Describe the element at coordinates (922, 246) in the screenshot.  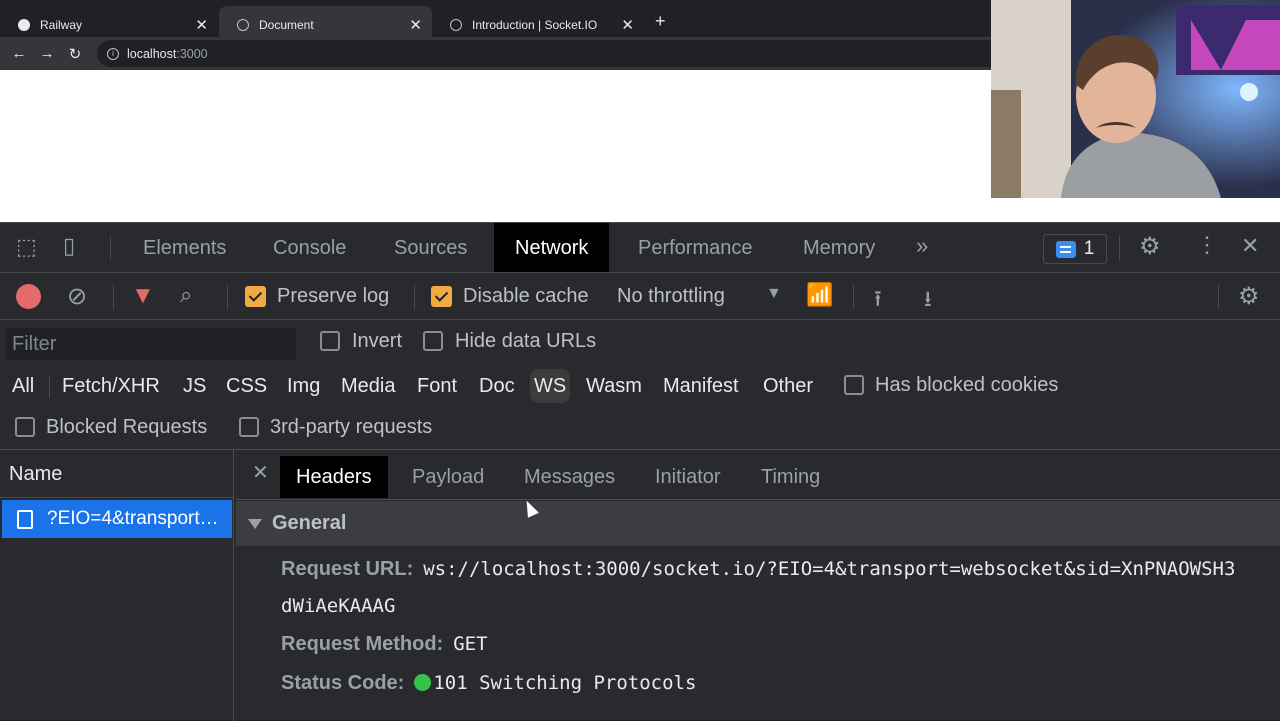
I see `more-tabs-icon: »` at that location.